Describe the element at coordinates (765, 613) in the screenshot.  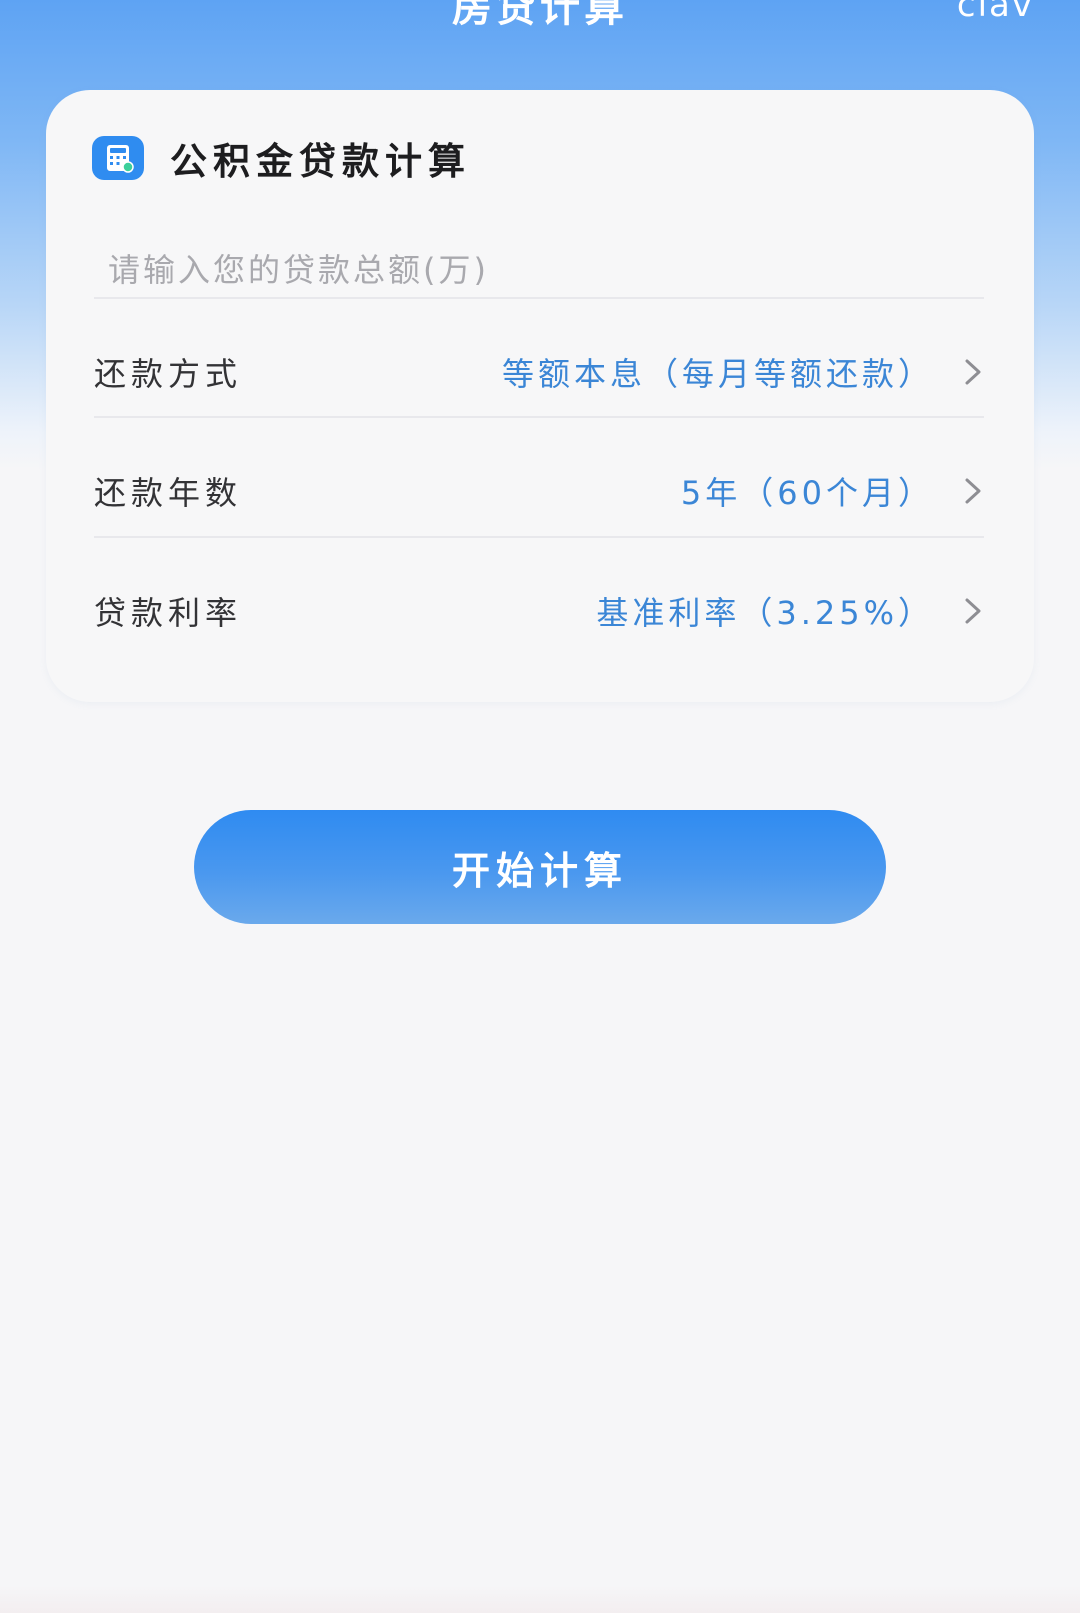
I see `interest-rate-value: 基准利率（3.25%）` at that location.